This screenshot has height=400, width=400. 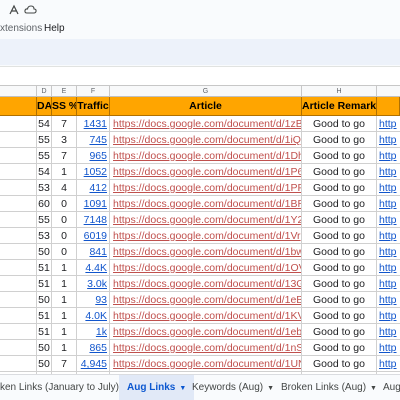 What do you see at coordinates (233, 387) in the screenshot?
I see `tab-keywords-aug: Keywords (Aug) ▼` at bounding box center [233, 387].